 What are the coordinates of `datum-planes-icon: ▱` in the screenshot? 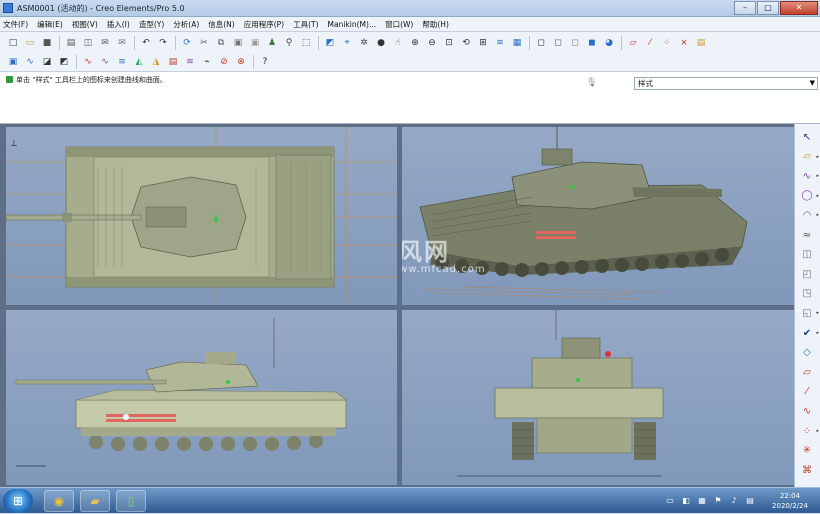 It's located at (633, 43).